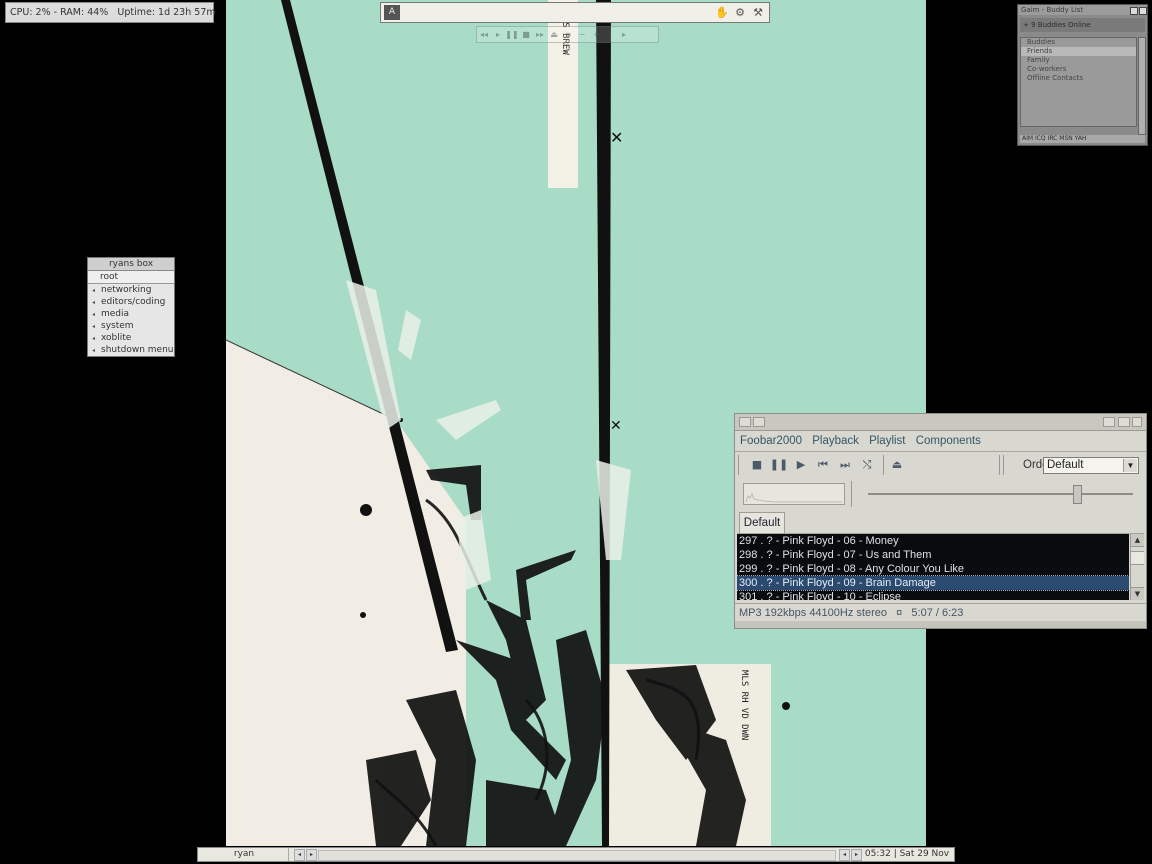 The width and height of the screenshot is (1152, 864). What do you see at coordinates (1137, 540) in the screenshot?
I see `scroll-up-icon: ▲` at bounding box center [1137, 540].